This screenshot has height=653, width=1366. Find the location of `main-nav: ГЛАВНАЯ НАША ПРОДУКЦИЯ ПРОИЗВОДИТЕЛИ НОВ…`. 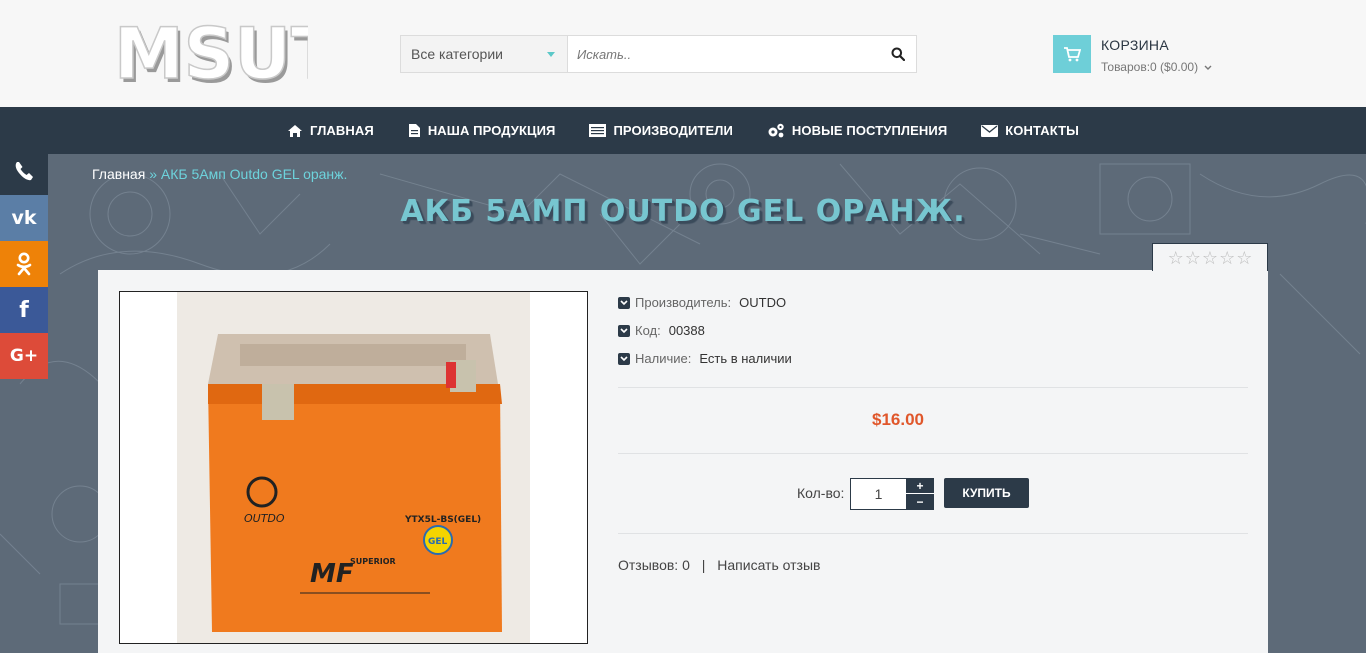

main-nav: ГЛАВНАЯ НАША ПРОДУКЦИЯ ПРОИЗВОДИТЕЛИ НОВ… is located at coordinates (683, 130).